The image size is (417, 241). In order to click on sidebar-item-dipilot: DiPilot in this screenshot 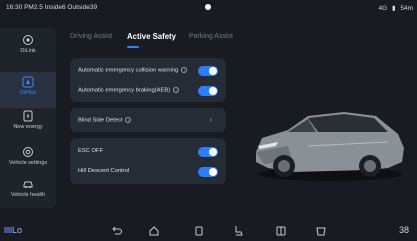, I will do `click(28, 90)`.